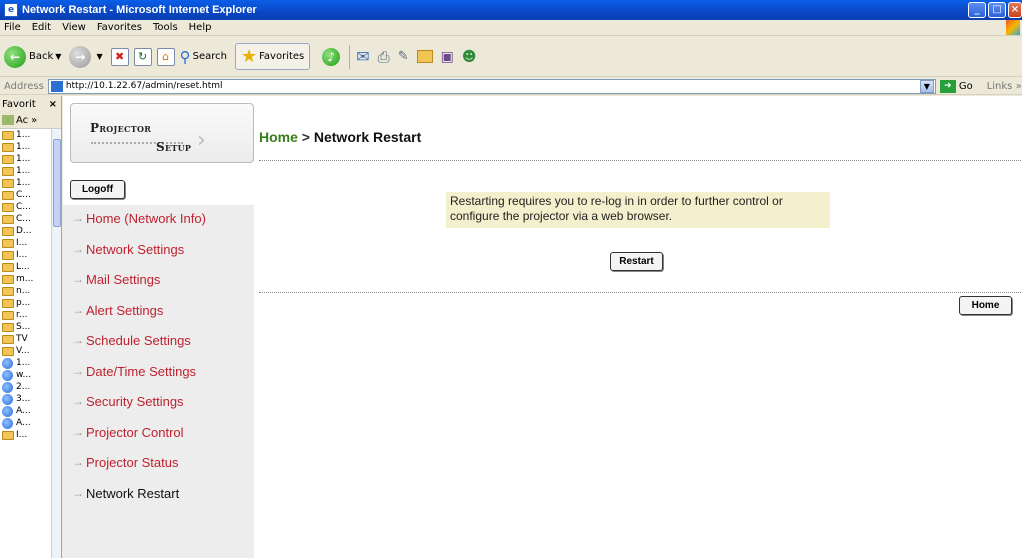 The width and height of the screenshot is (1022, 558). I want to click on nav-item: → Date/Time Settings, so click(134, 371).